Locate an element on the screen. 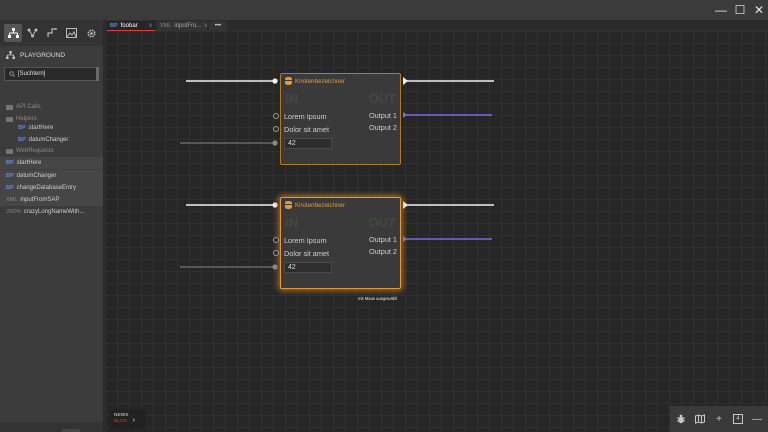  file-type-prefix: JSON is located at coordinates (13, 212).